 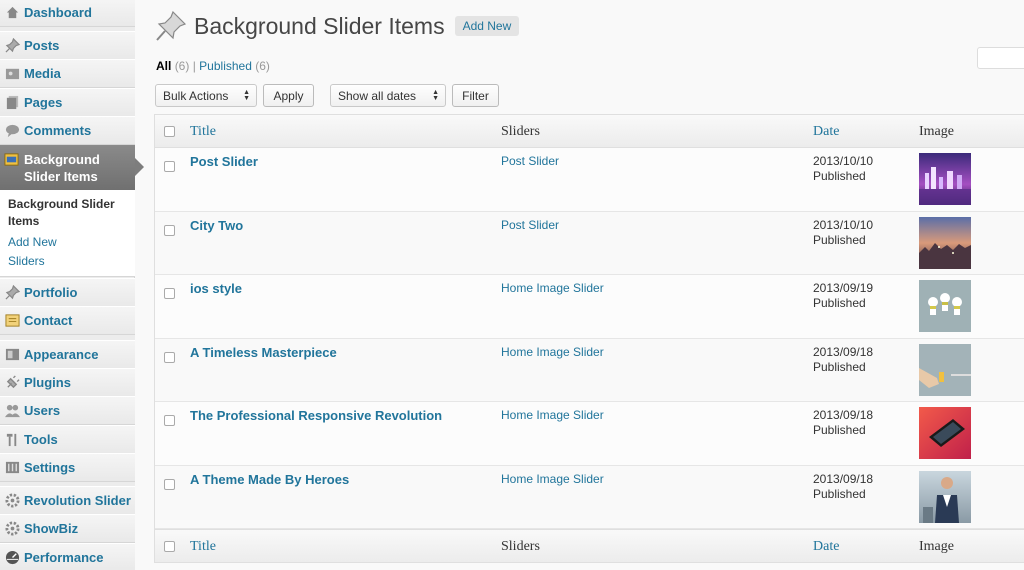 I want to click on submenu-add-new: Add New, so click(x=71, y=242).